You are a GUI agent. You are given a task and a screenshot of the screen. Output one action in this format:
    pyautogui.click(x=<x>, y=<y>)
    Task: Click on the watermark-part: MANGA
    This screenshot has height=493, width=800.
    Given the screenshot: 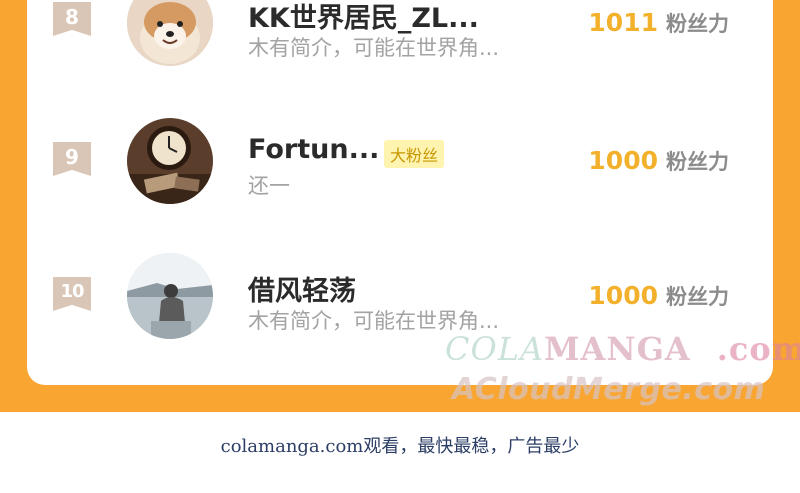 What is the action you would take?
    pyautogui.click(x=617, y=349)
    